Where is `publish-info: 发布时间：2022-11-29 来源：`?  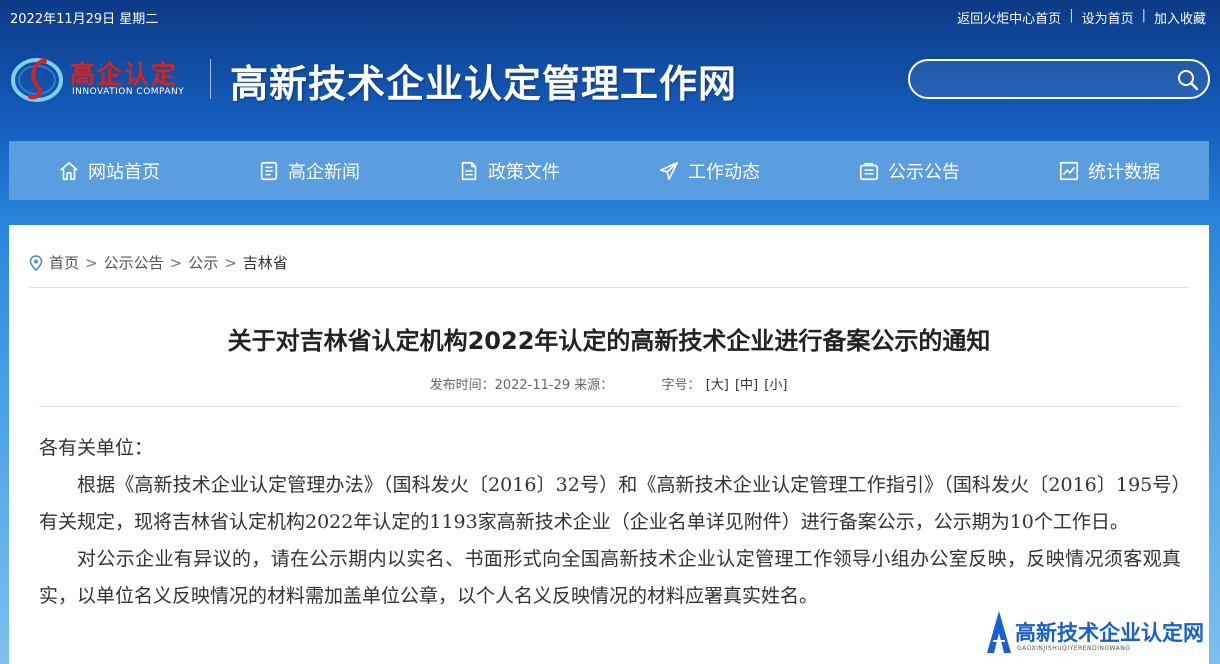
publish-info: 发布时间：2022-11-29 来源： is located at coordinates (521, 385).